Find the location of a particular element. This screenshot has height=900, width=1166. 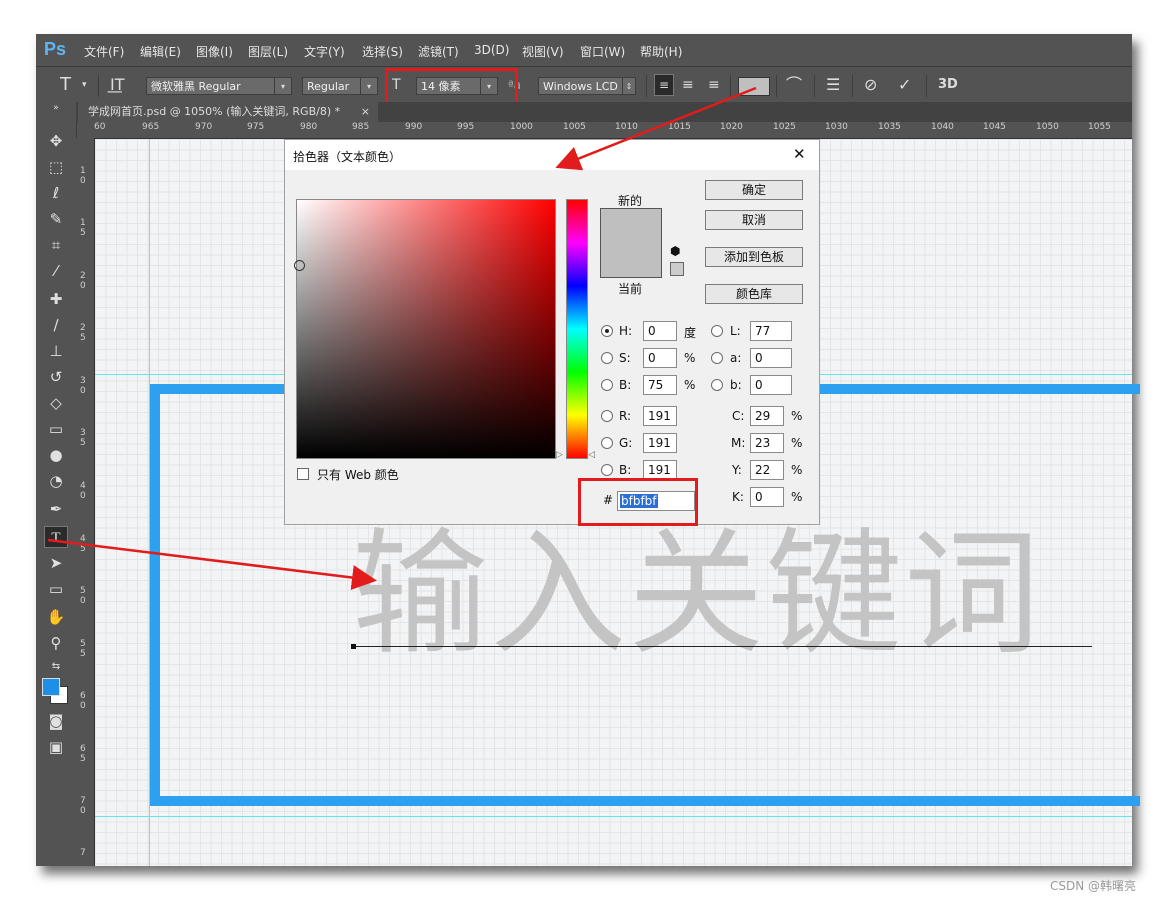

arrow-tool-to-text is located at coordinates (212, 564).